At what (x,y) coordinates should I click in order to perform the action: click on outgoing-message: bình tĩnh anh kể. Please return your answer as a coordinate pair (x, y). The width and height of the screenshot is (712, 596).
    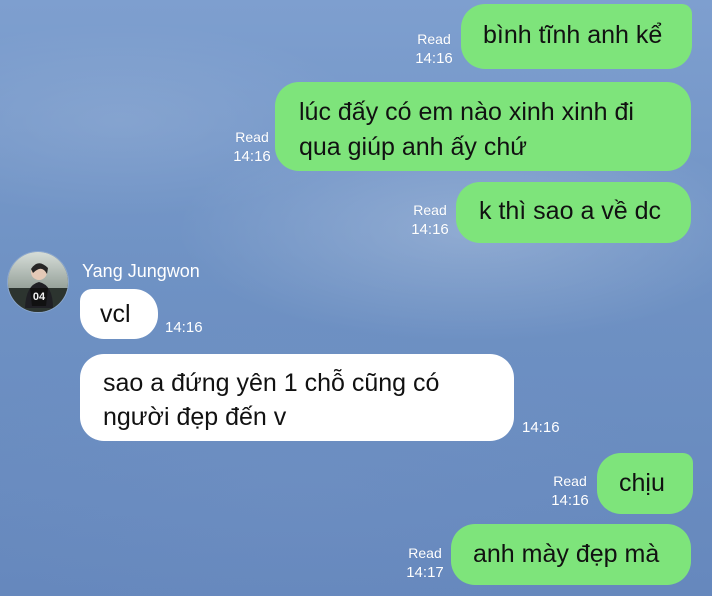
    Looking at the image, I should click on (576, 36).